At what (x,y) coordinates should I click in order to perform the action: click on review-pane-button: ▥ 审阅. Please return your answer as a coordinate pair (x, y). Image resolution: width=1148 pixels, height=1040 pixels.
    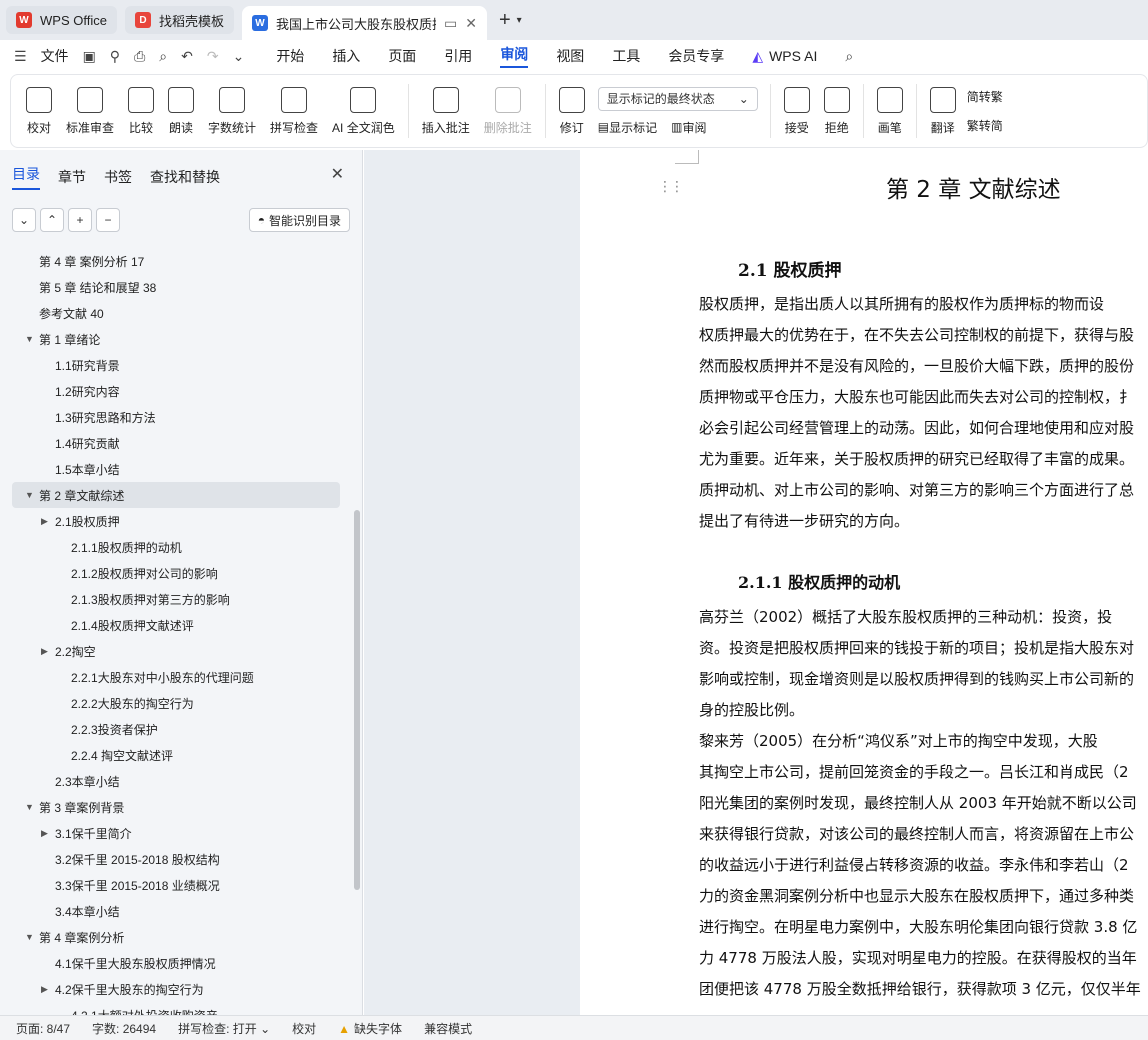
    Looking at the image, I should click on (688, 127).